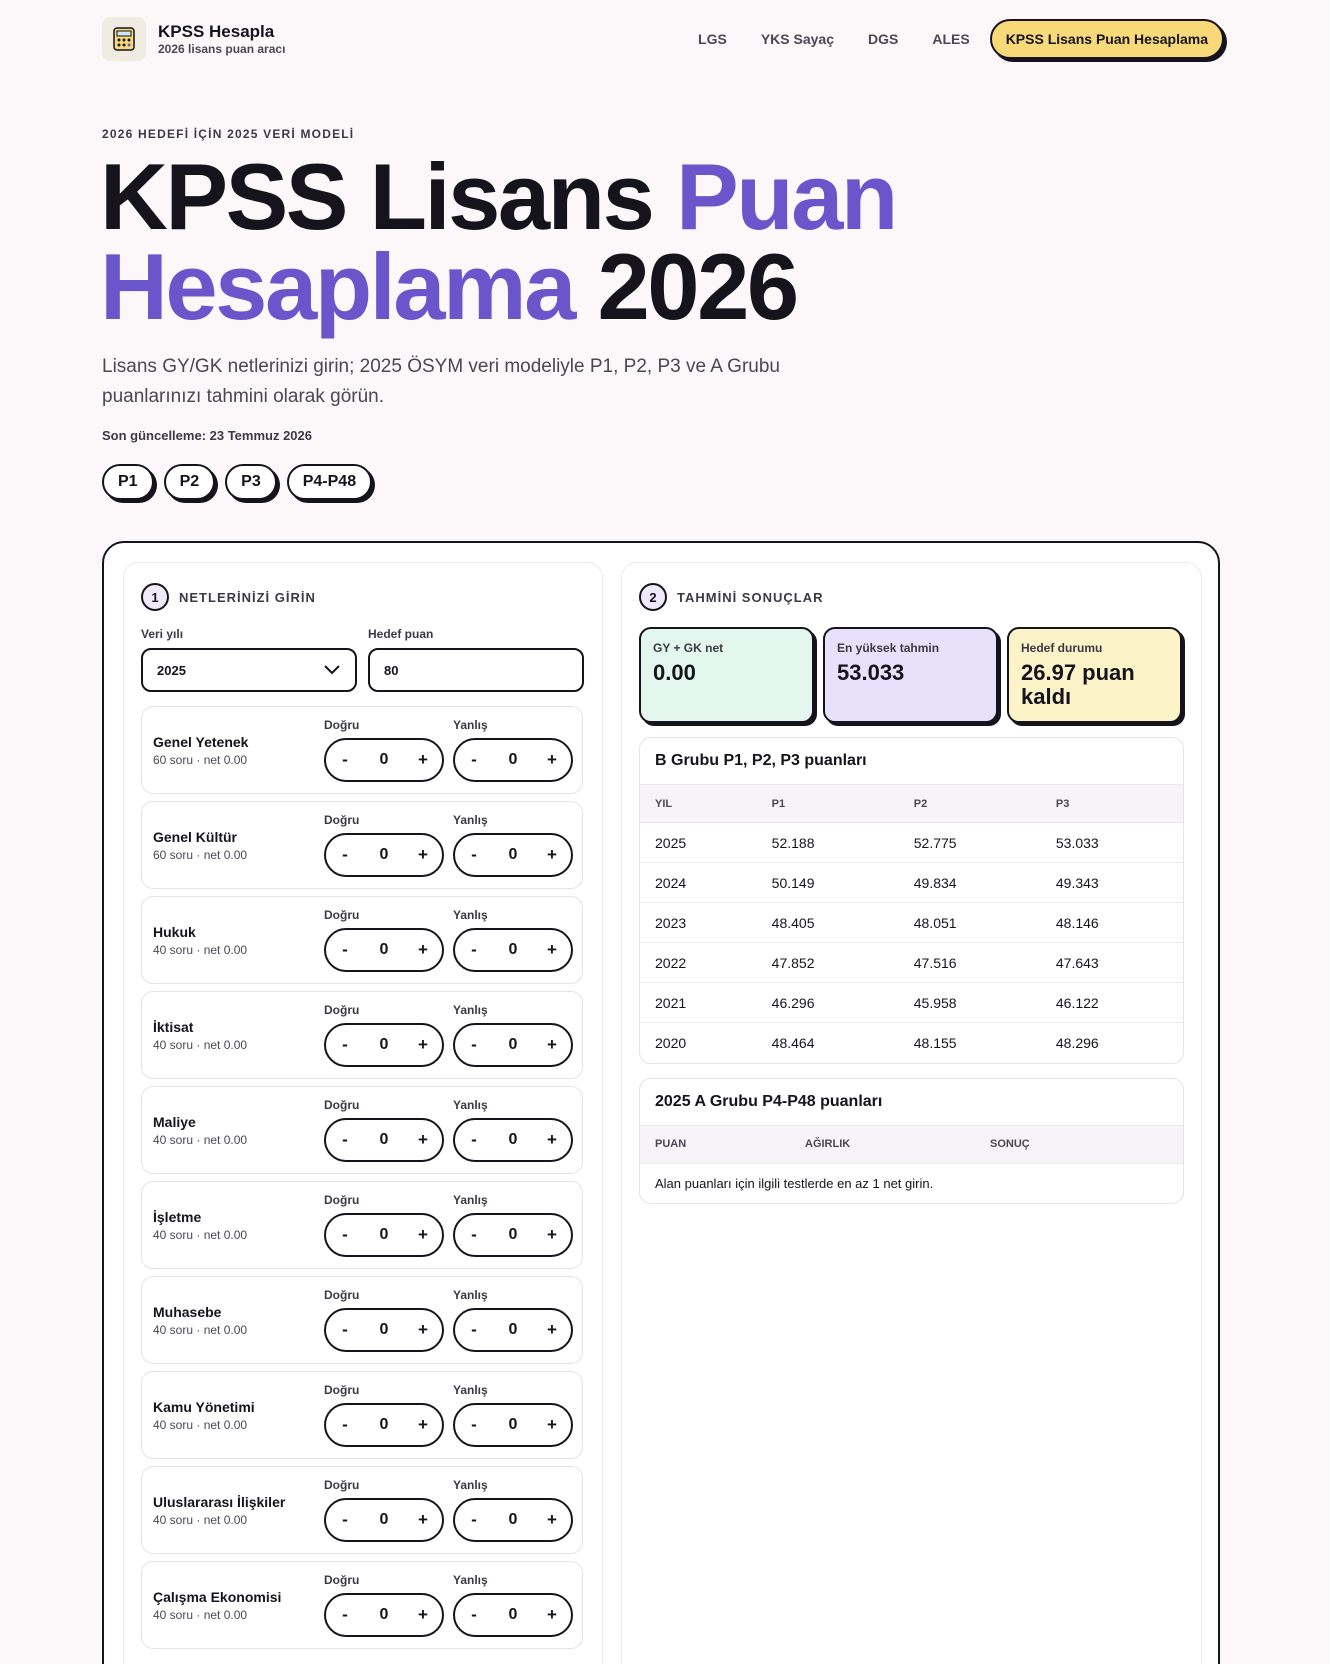  Describe the element at coordinates (883, 39) in the screenshot. I see `nav-link-dgs: DGS` at that location.